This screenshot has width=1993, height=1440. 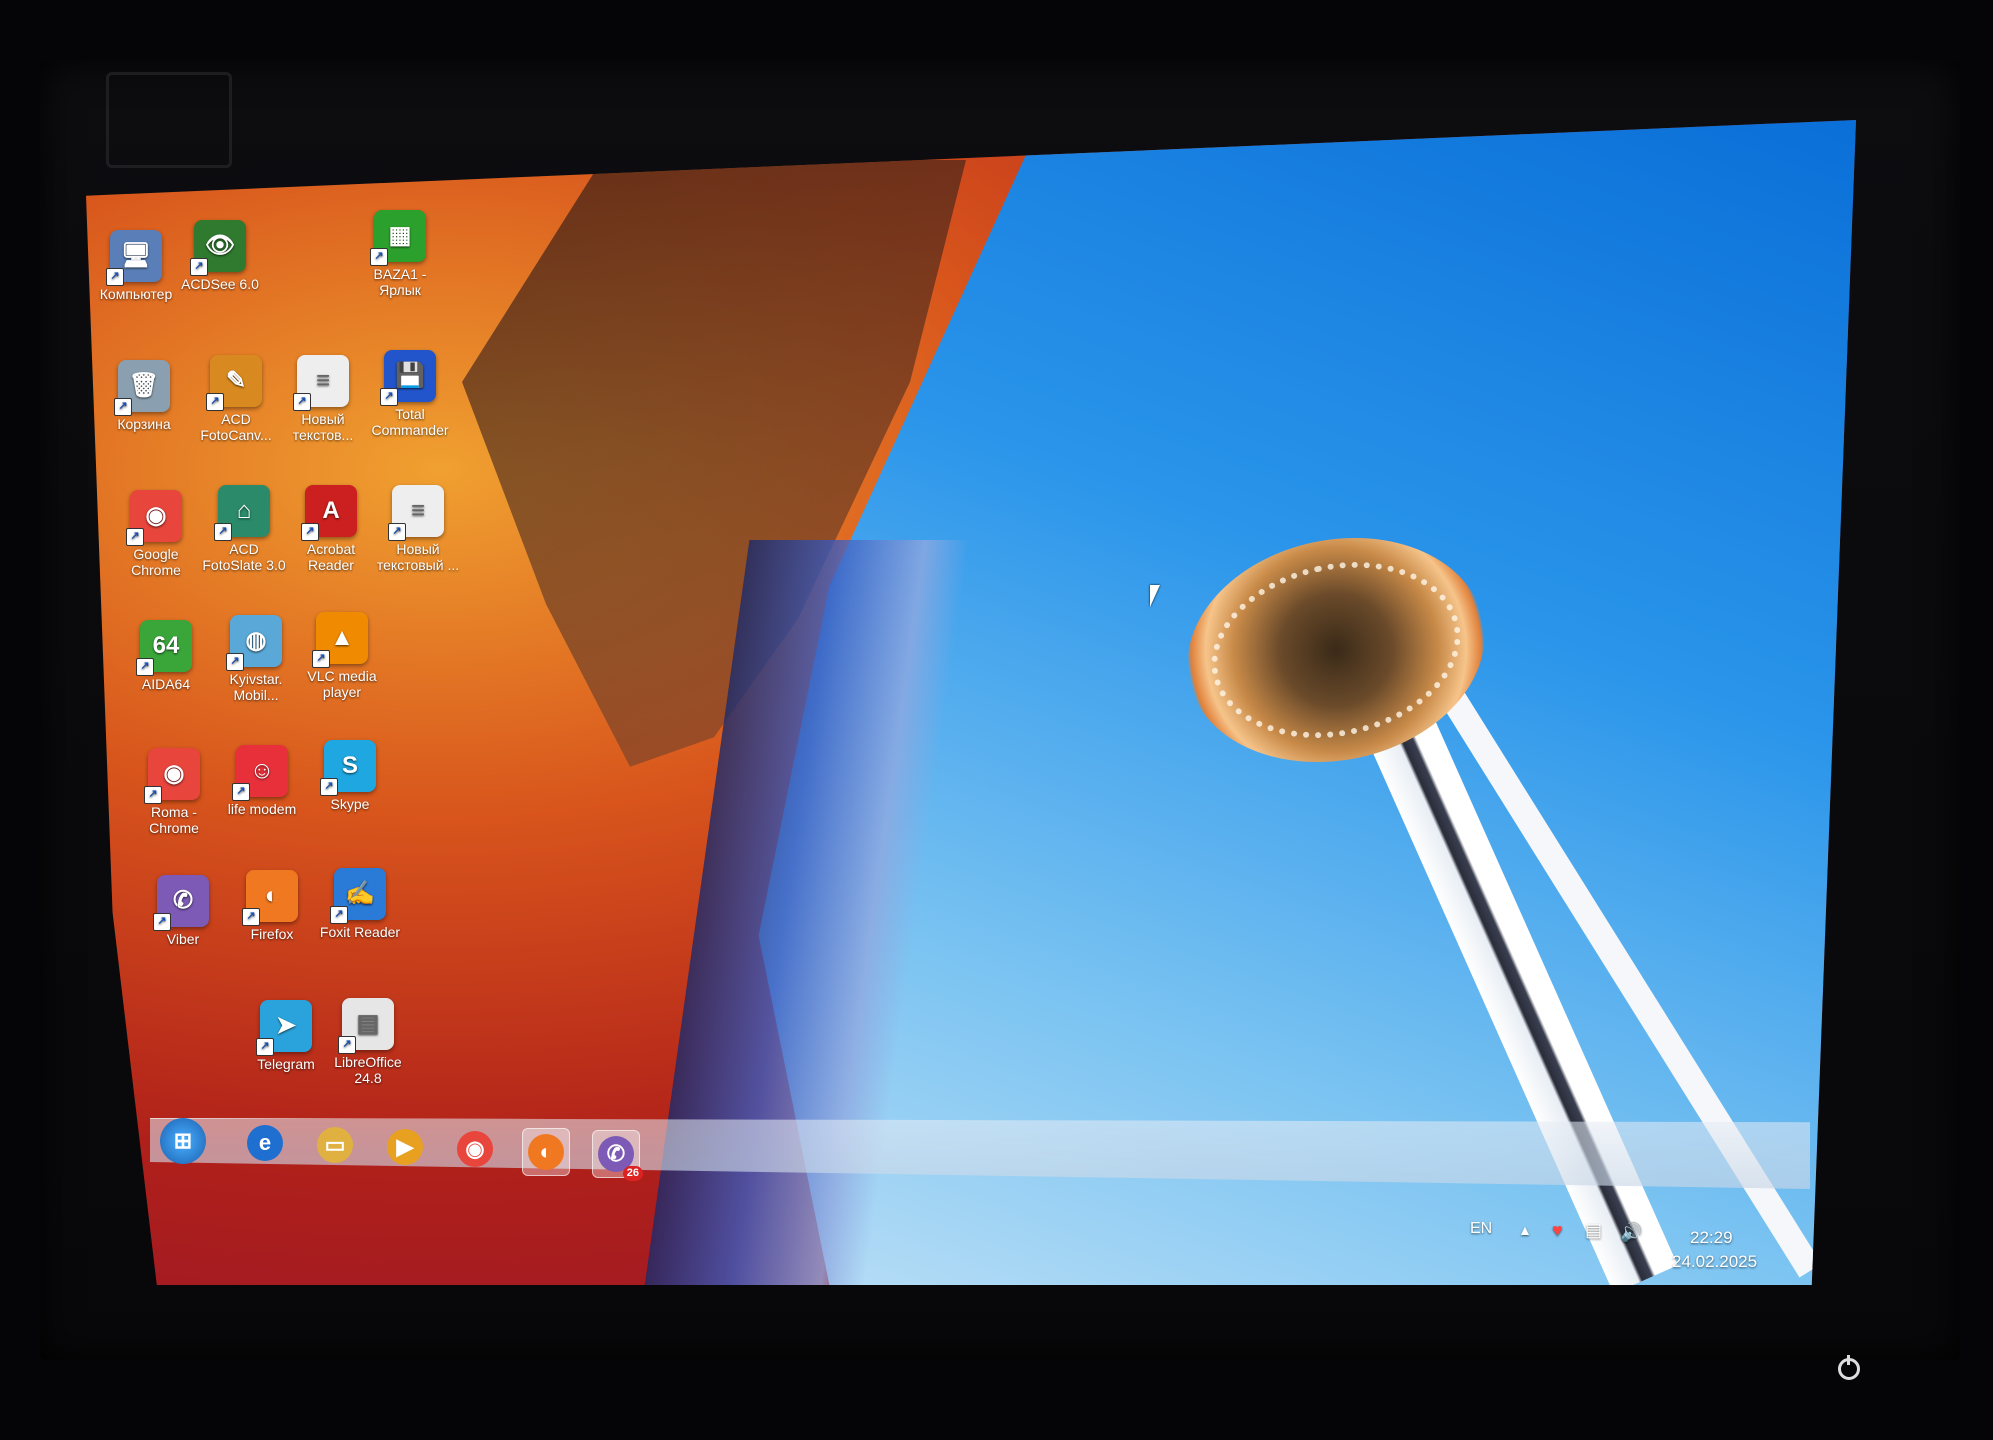 I want to click on taskbar-viber-button: ✆ 26, so click(x=617, y=1155).